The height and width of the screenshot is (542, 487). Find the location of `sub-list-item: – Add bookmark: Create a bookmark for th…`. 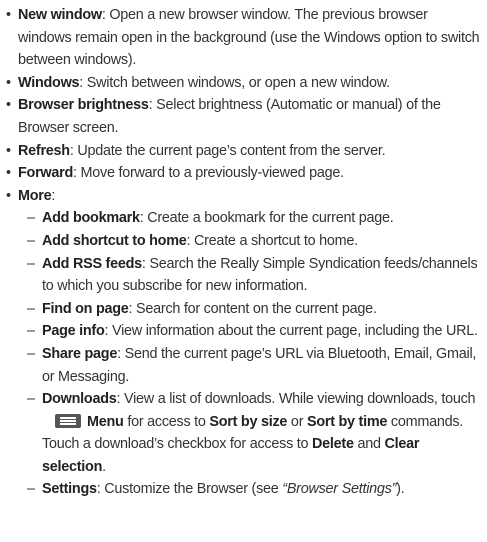

sub-list-item: – Add bookmark: Create a bookmark for th… is located at coordinates (243, 218).